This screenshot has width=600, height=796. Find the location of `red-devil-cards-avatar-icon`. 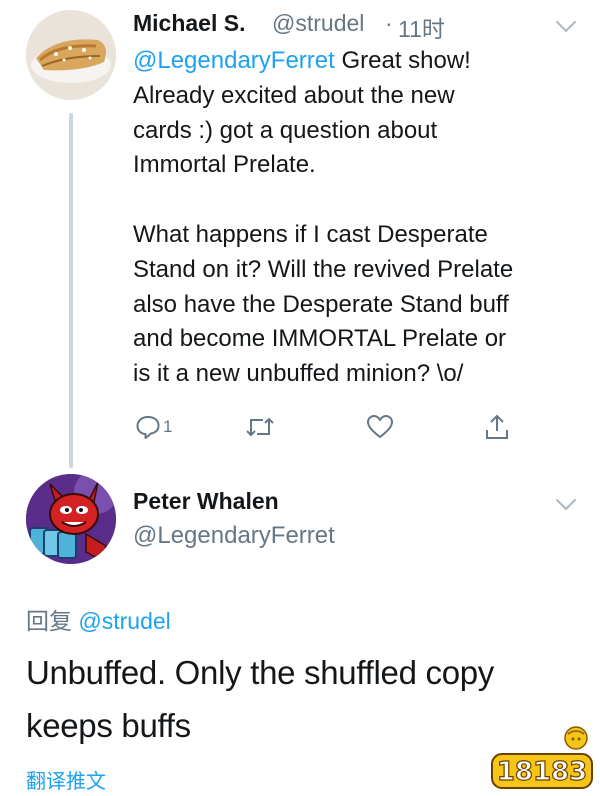

red-devil-cards-avatar-icon is located at coordinates (71, 519).